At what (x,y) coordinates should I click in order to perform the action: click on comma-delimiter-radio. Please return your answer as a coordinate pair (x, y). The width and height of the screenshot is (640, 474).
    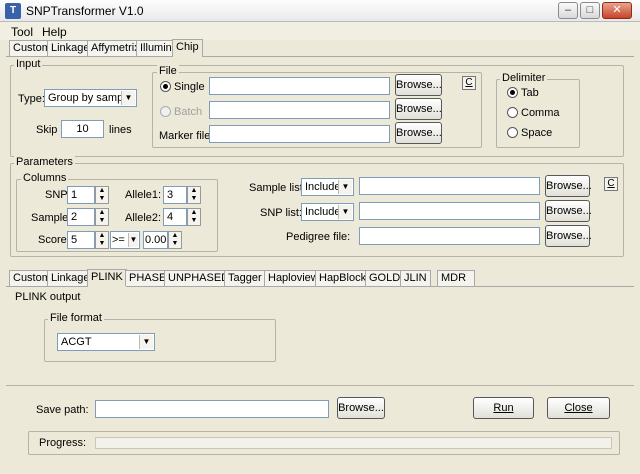
    Looking at the image, I should click on (512, 112).